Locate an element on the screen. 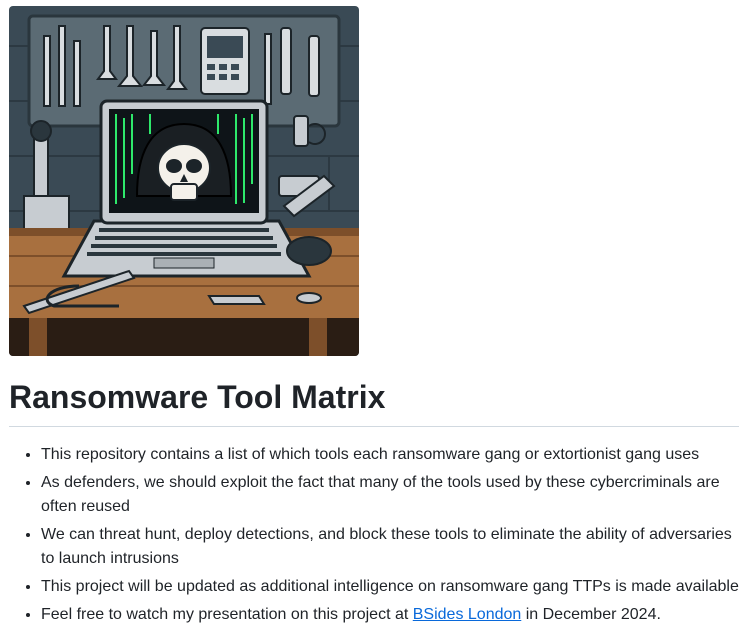 The height and width of the screenshot is (642, 755). bsides-london-link: BSides London is located at coordinates (467, 614).